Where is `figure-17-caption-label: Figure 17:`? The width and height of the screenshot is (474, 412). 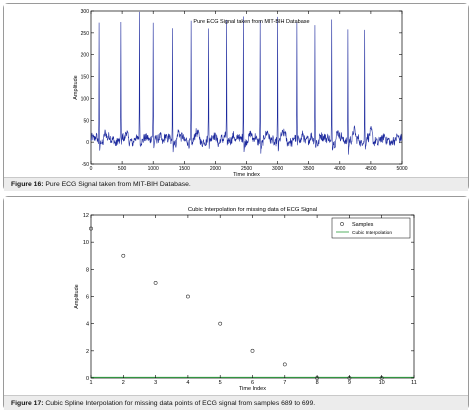
figure-17-caption-label: Figure 17: is located at coordinates (27, 403).